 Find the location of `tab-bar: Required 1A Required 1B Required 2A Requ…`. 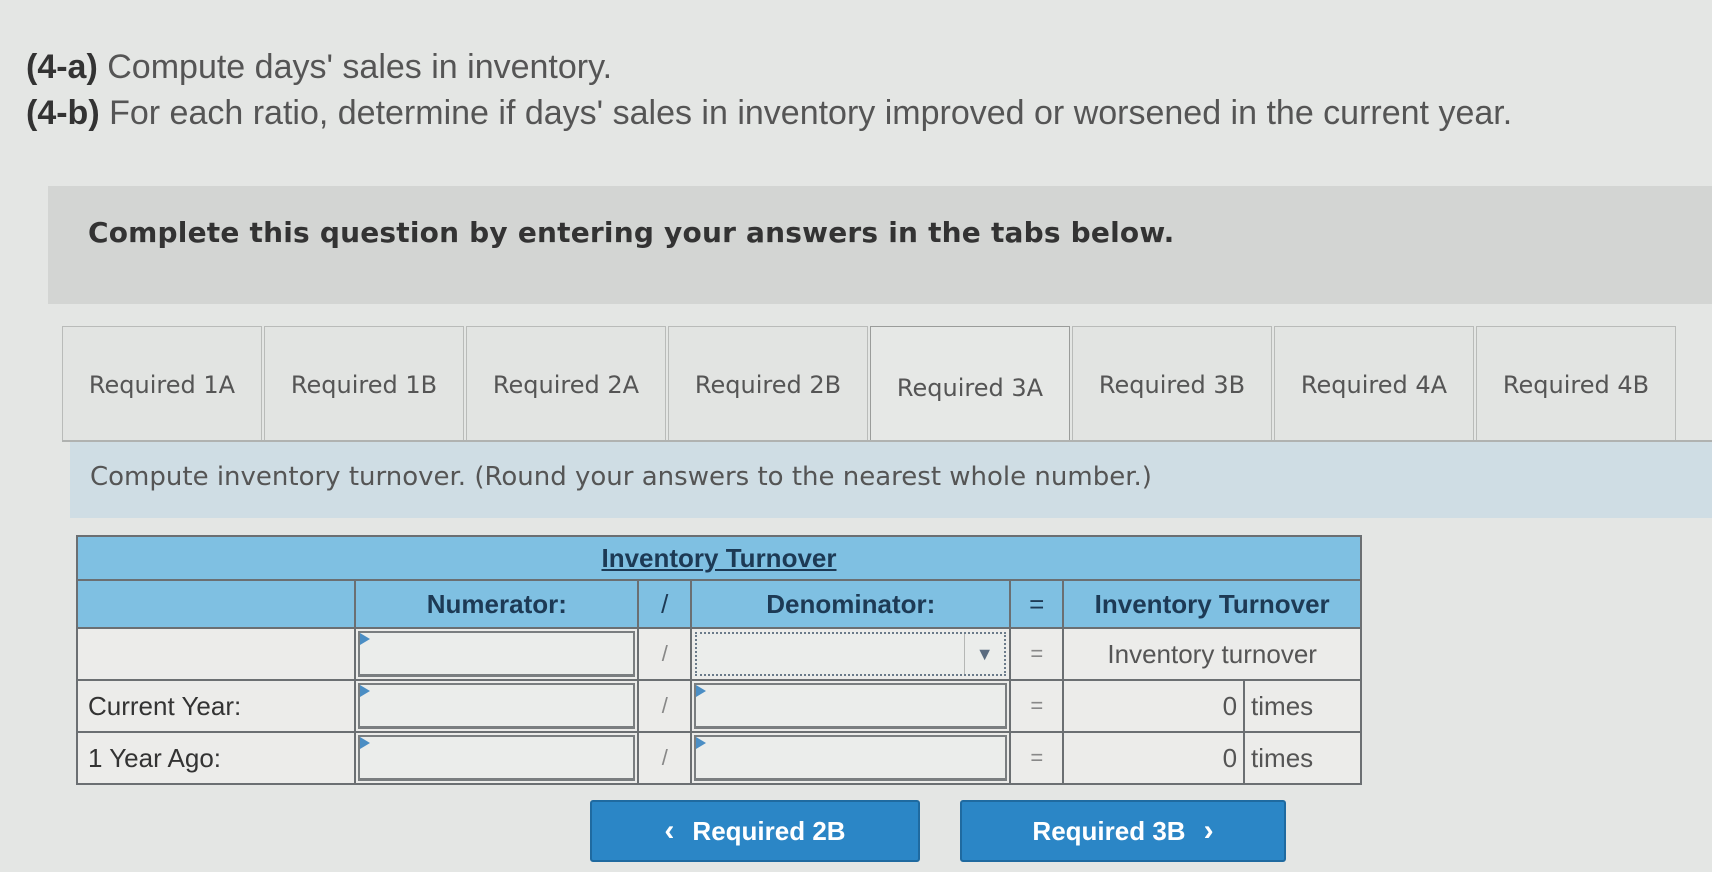

tab-bar: Required 1A Required 1B Required 2A Requ… is located at coordinates (870, 387).